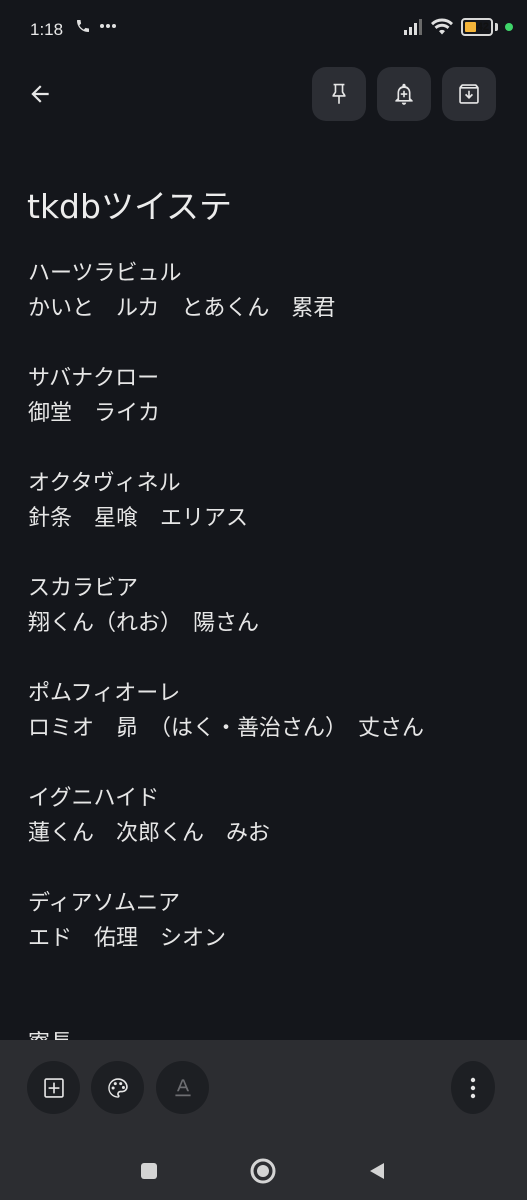  I want to click on battery-indicator: 42, so click(477, 27).